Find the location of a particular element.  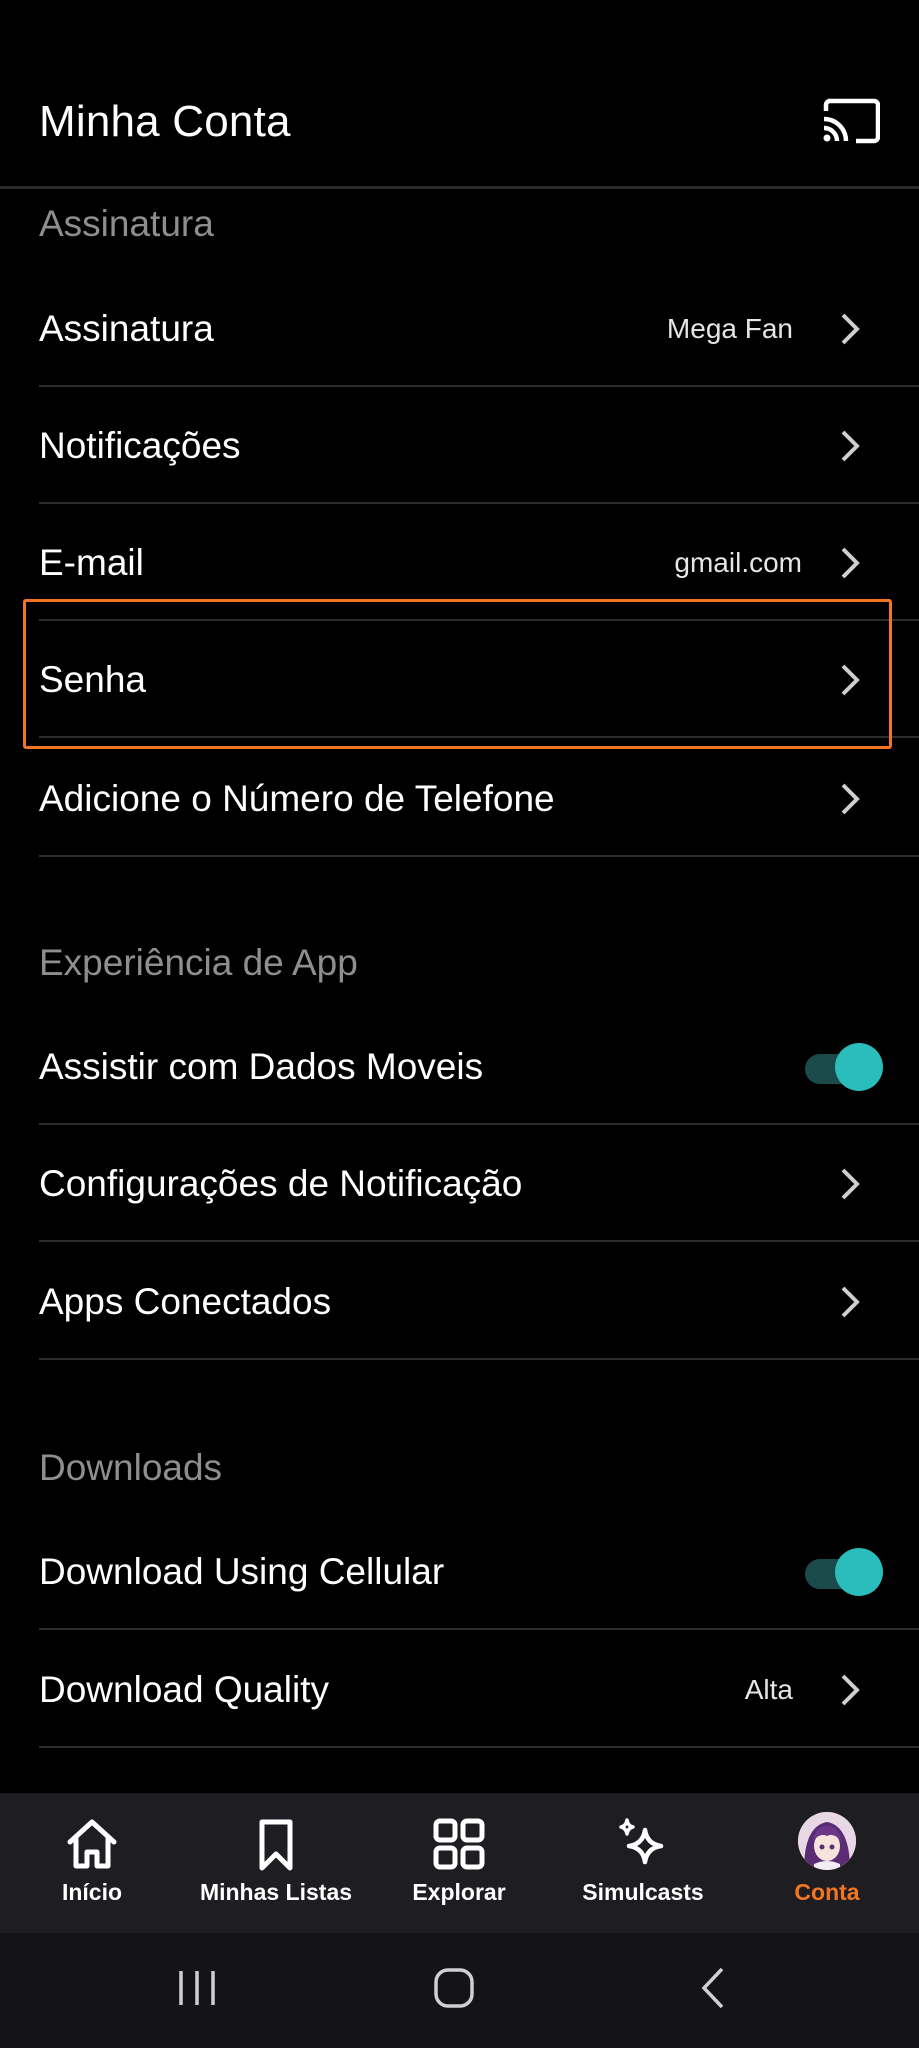

row-label: E-mail is located at coordinates (91, 562).